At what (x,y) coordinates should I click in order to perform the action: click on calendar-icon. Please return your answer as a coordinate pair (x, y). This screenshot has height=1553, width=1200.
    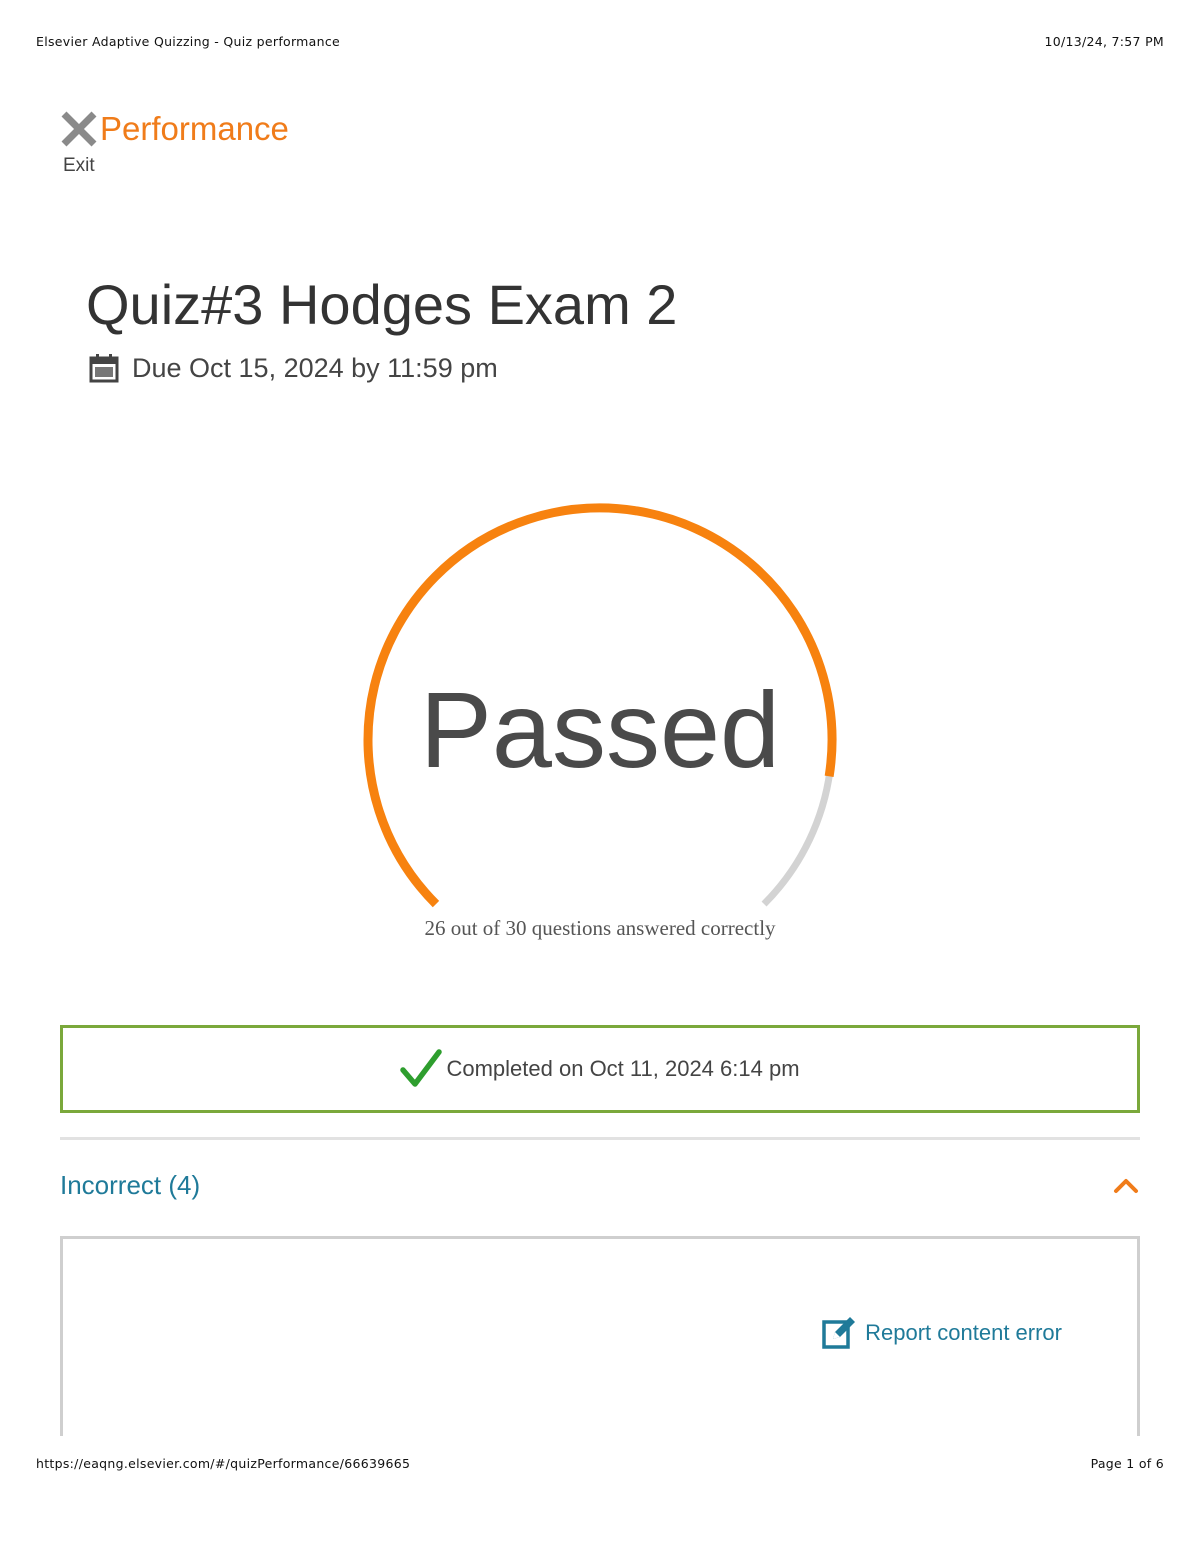
    Looking at the image, I should click on (104, 368).